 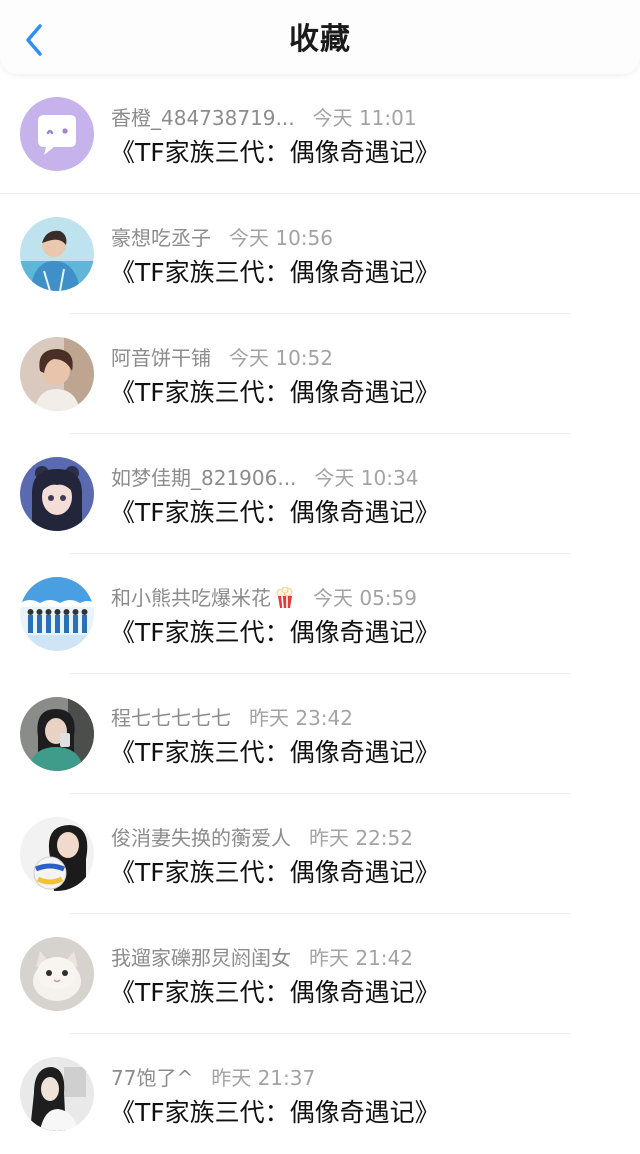 I want to click on user-name: 阿音饼干铺, so click(x=161, y=358).